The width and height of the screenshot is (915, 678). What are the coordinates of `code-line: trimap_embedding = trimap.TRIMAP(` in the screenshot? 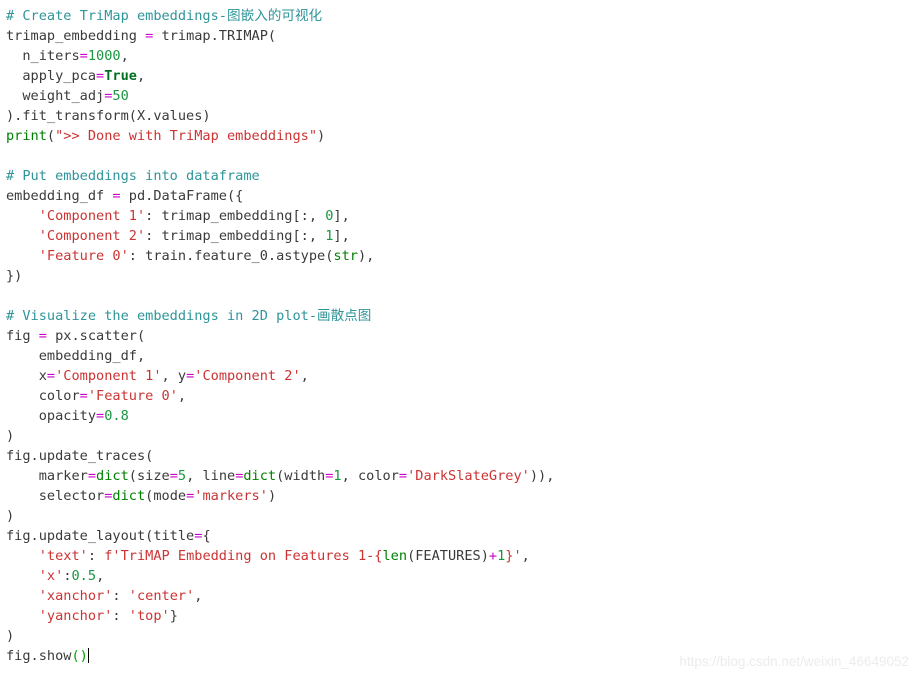 It's located at (460, 36).